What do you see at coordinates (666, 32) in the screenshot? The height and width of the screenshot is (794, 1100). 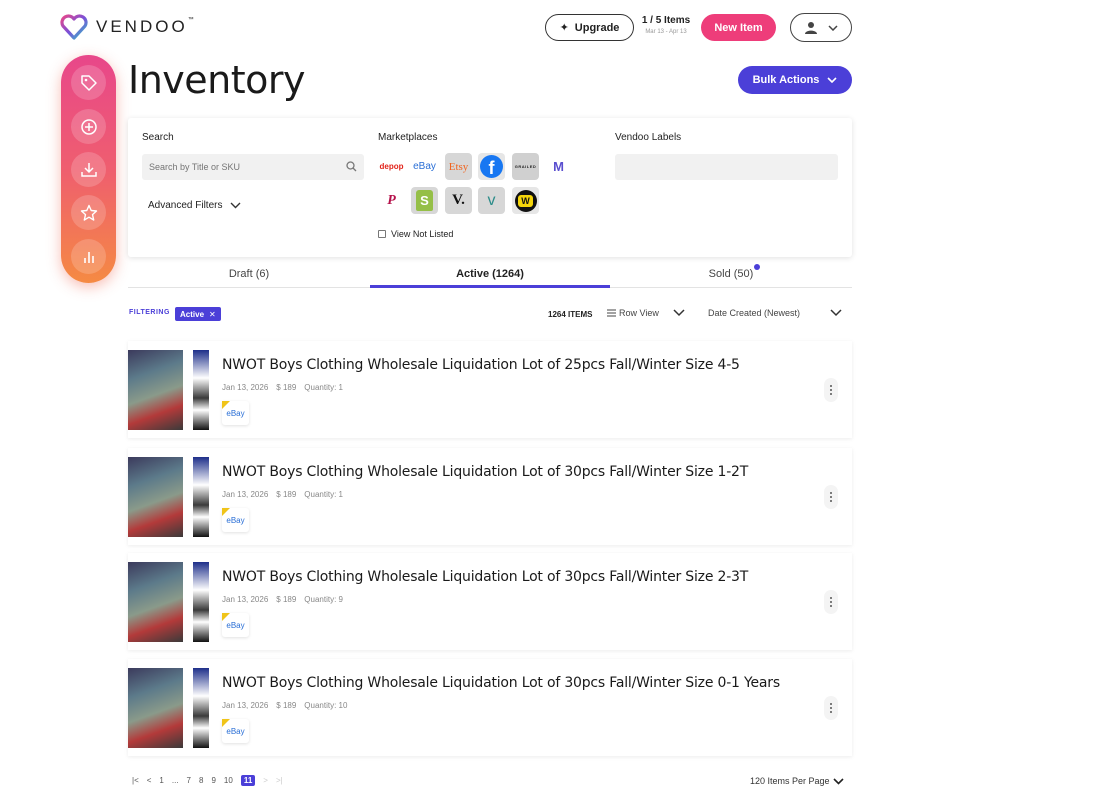 I see `items-period-text: Mar 13 - Apr 13` at bounding box center [666, 32].